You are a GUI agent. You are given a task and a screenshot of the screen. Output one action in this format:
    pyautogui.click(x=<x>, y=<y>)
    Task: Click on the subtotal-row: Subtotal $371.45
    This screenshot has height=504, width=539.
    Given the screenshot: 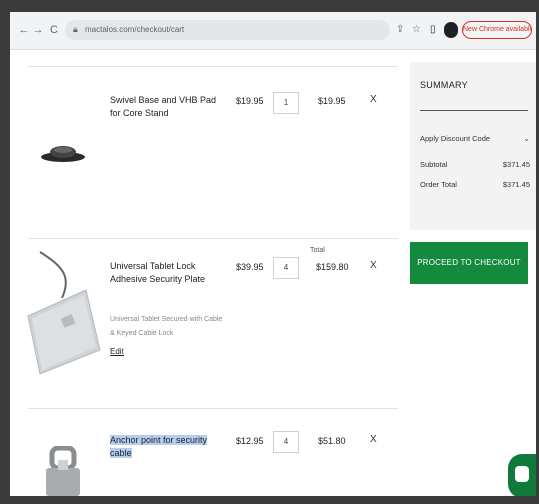 What is the action you would take?
    pyautogui.click(x=475, y=164)
    